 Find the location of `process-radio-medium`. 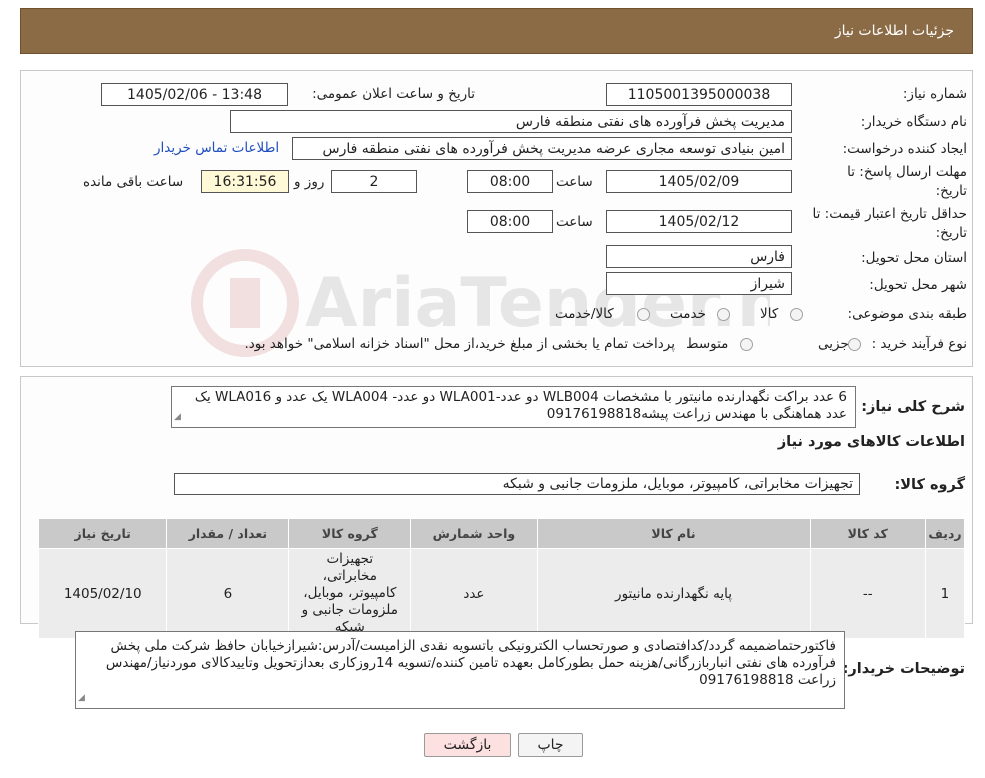

process-radio-medium is located at coordinates (746, 344).